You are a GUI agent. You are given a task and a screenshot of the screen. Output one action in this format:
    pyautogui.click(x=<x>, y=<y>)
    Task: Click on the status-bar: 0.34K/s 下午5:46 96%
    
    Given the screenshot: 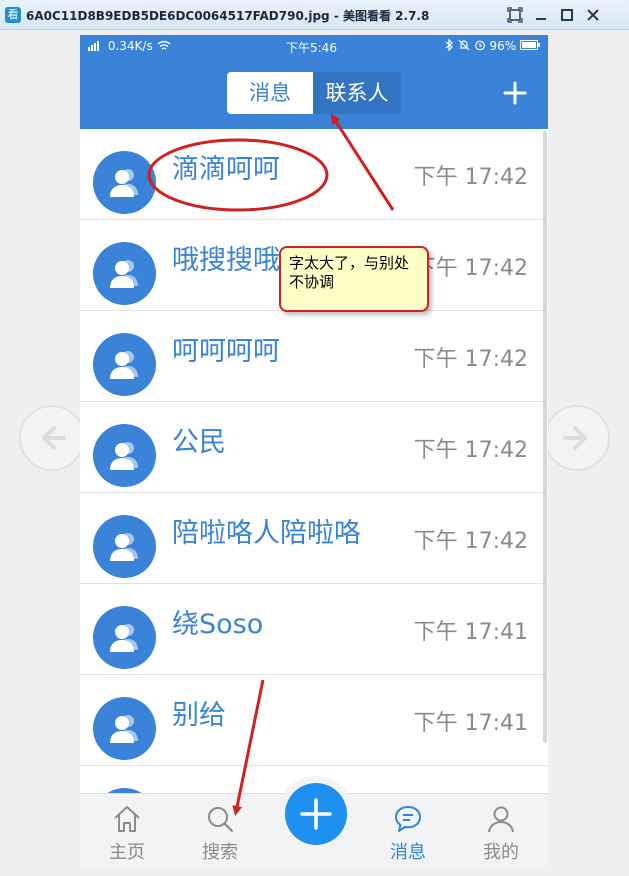 What is the action you would take?
    pyautogui.click(x=314, y=47)
    